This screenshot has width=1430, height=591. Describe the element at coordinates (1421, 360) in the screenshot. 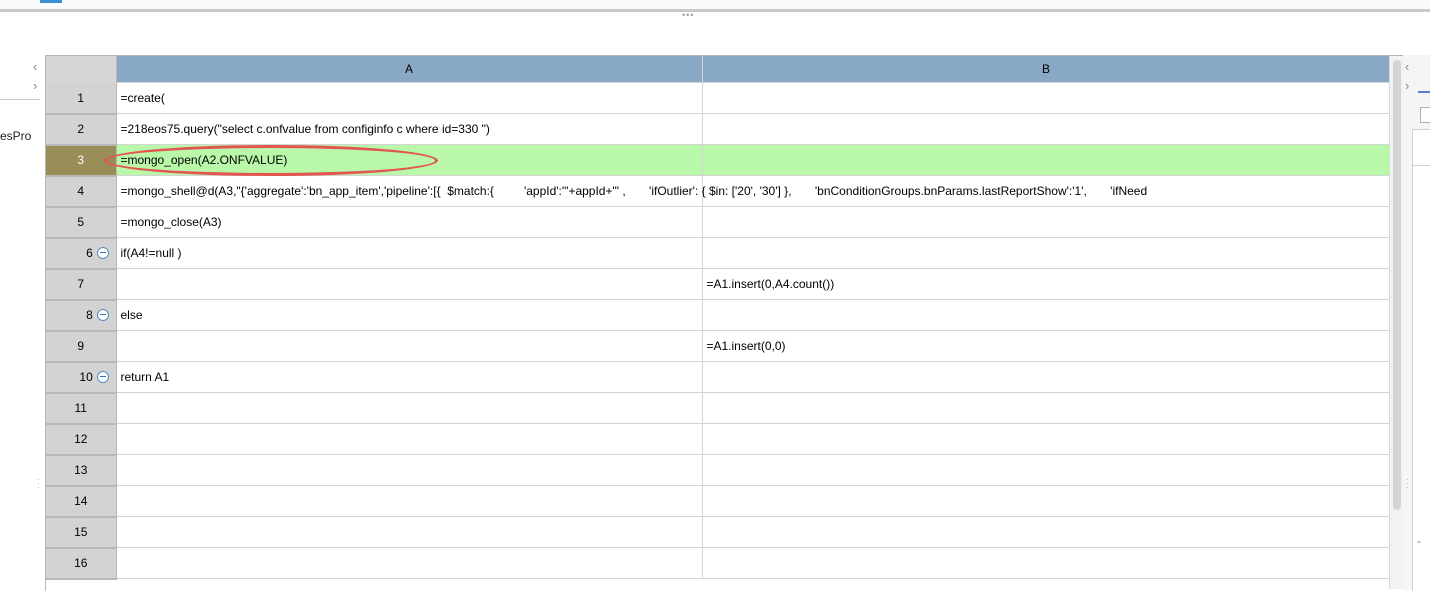

I see `right-panel-content` at that location.